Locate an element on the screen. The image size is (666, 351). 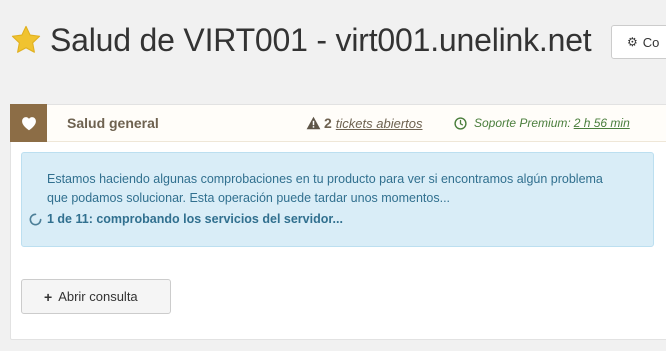
open-ticket-label: Abrir consulta is located at coordinates (98, 296).